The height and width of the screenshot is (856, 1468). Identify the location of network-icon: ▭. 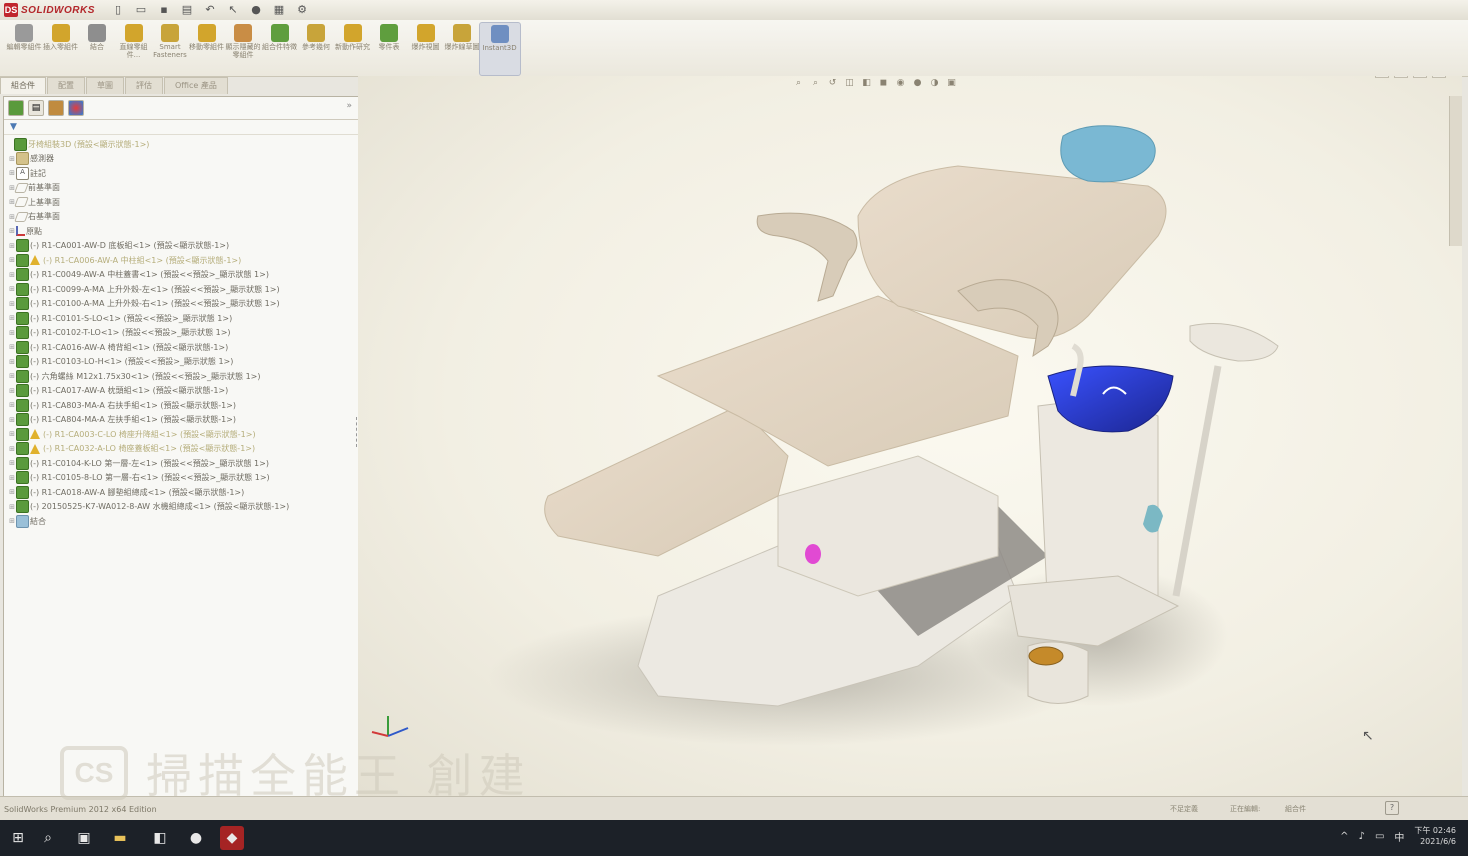
(1379, 836).